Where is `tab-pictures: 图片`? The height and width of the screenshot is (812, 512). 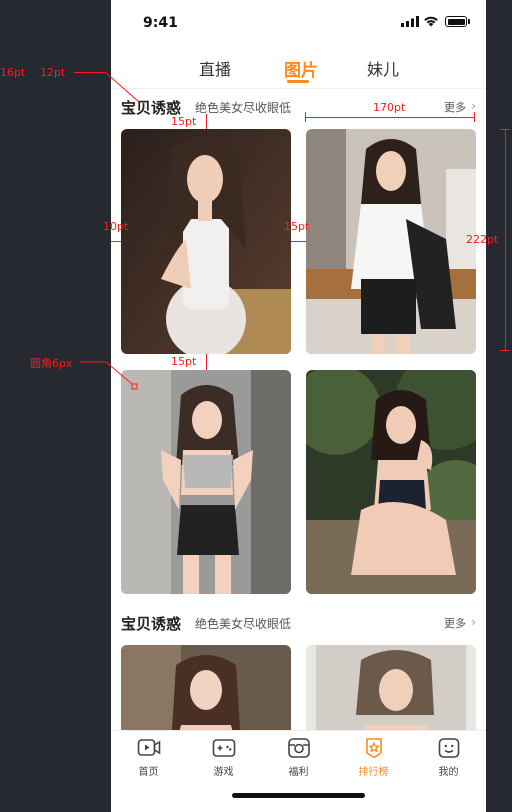
tab-pictures: 图片 is located at coordinates (301, 68).